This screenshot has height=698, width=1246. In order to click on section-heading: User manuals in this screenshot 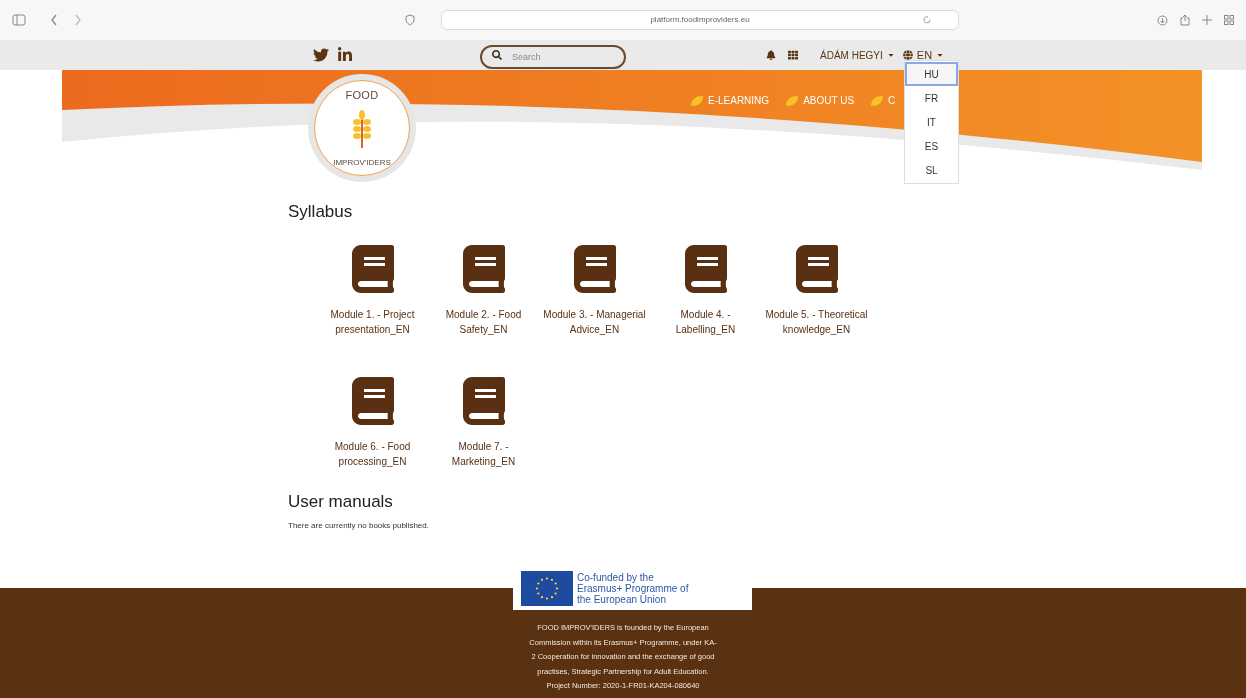, I will do `click(341, 501)`.